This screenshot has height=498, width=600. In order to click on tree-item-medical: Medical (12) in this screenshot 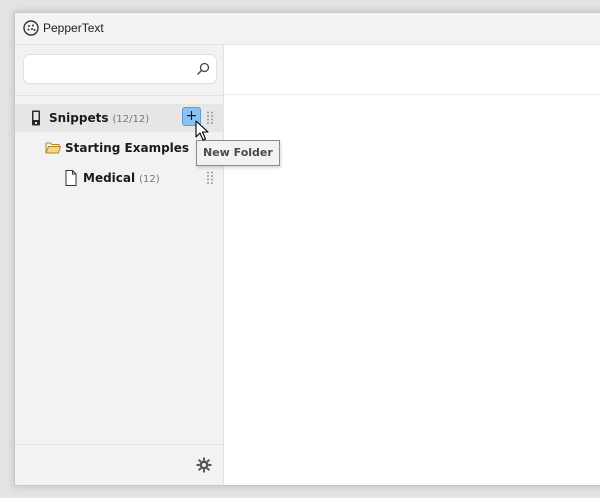, I will do `click(119, 178)`.